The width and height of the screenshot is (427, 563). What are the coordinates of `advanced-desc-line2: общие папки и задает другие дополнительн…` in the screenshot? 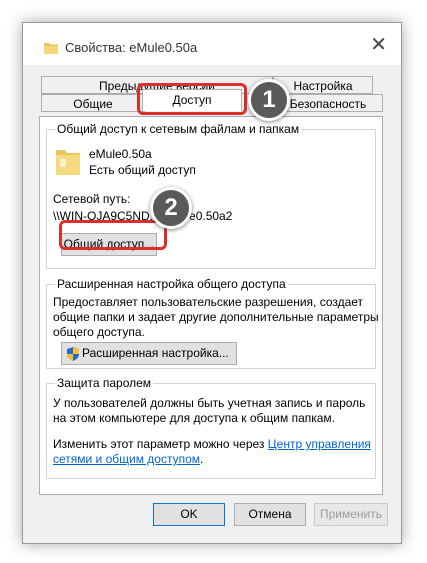 It's located at (216, 317).